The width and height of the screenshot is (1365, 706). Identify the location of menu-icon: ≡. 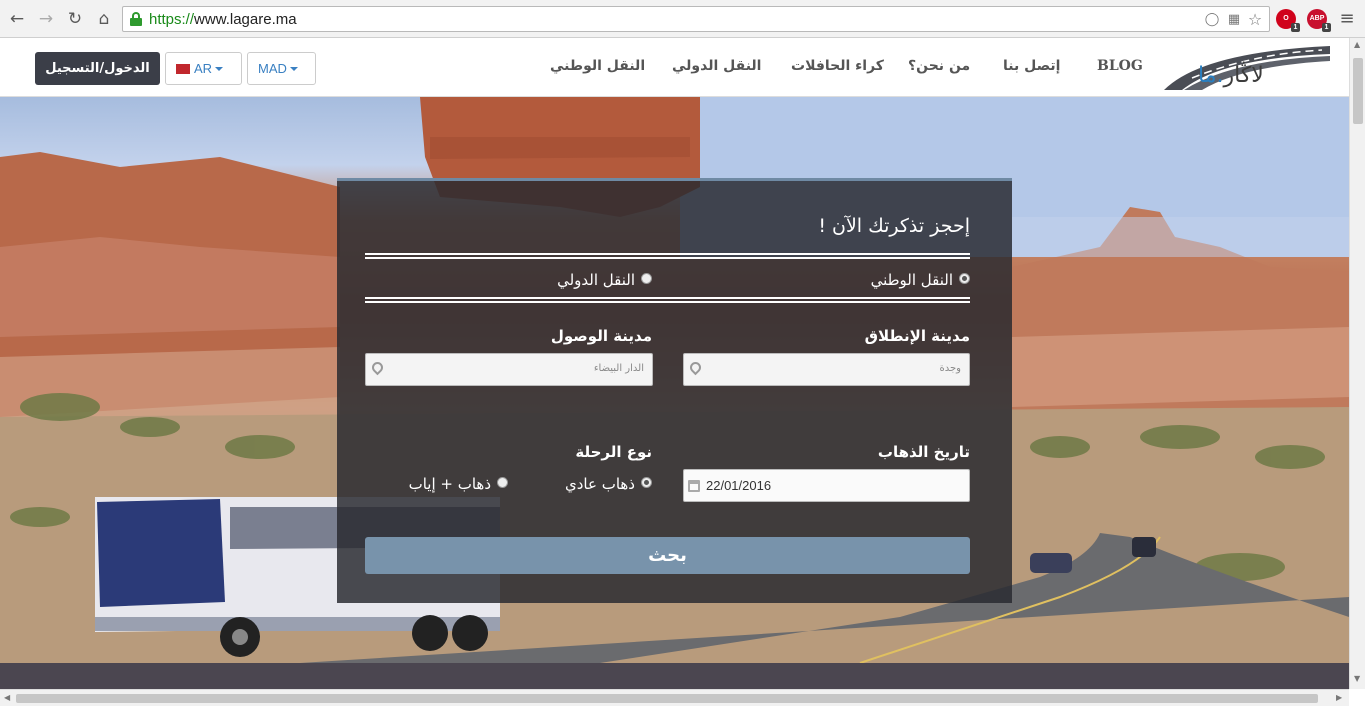
(1347, 19).